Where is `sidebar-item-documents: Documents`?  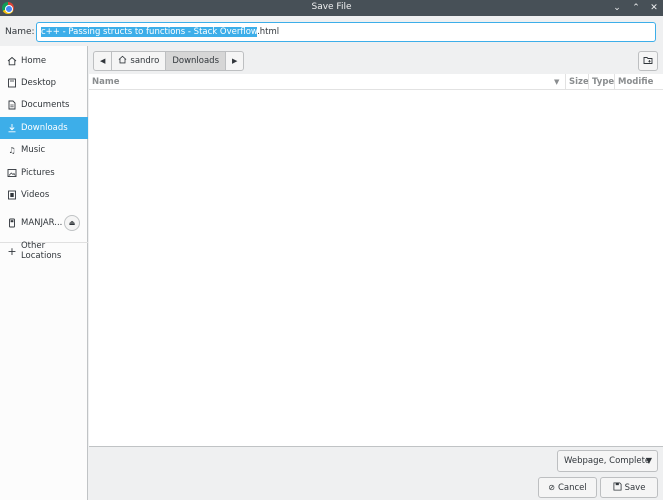
sidebar-item-documents: Documents is located at coordinates (44, 105).